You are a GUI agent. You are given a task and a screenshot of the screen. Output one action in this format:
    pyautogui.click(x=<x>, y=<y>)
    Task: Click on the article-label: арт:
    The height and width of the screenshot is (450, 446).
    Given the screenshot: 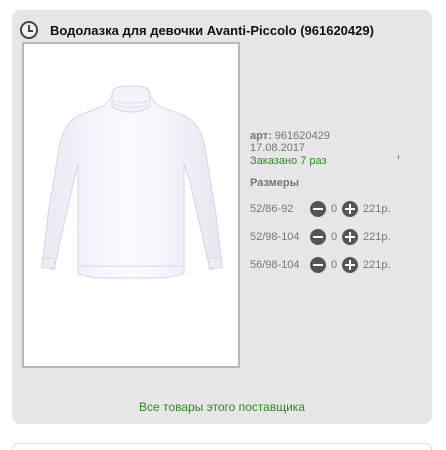 What is the action you would take?
    pyautogui.click(x=261, y=136)
    